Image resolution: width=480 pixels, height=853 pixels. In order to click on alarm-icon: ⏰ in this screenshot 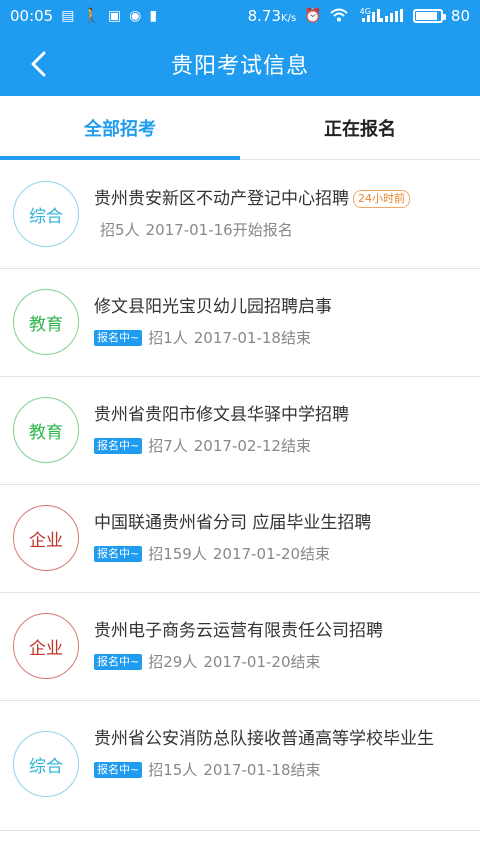, I will do `click(313, 16)`.